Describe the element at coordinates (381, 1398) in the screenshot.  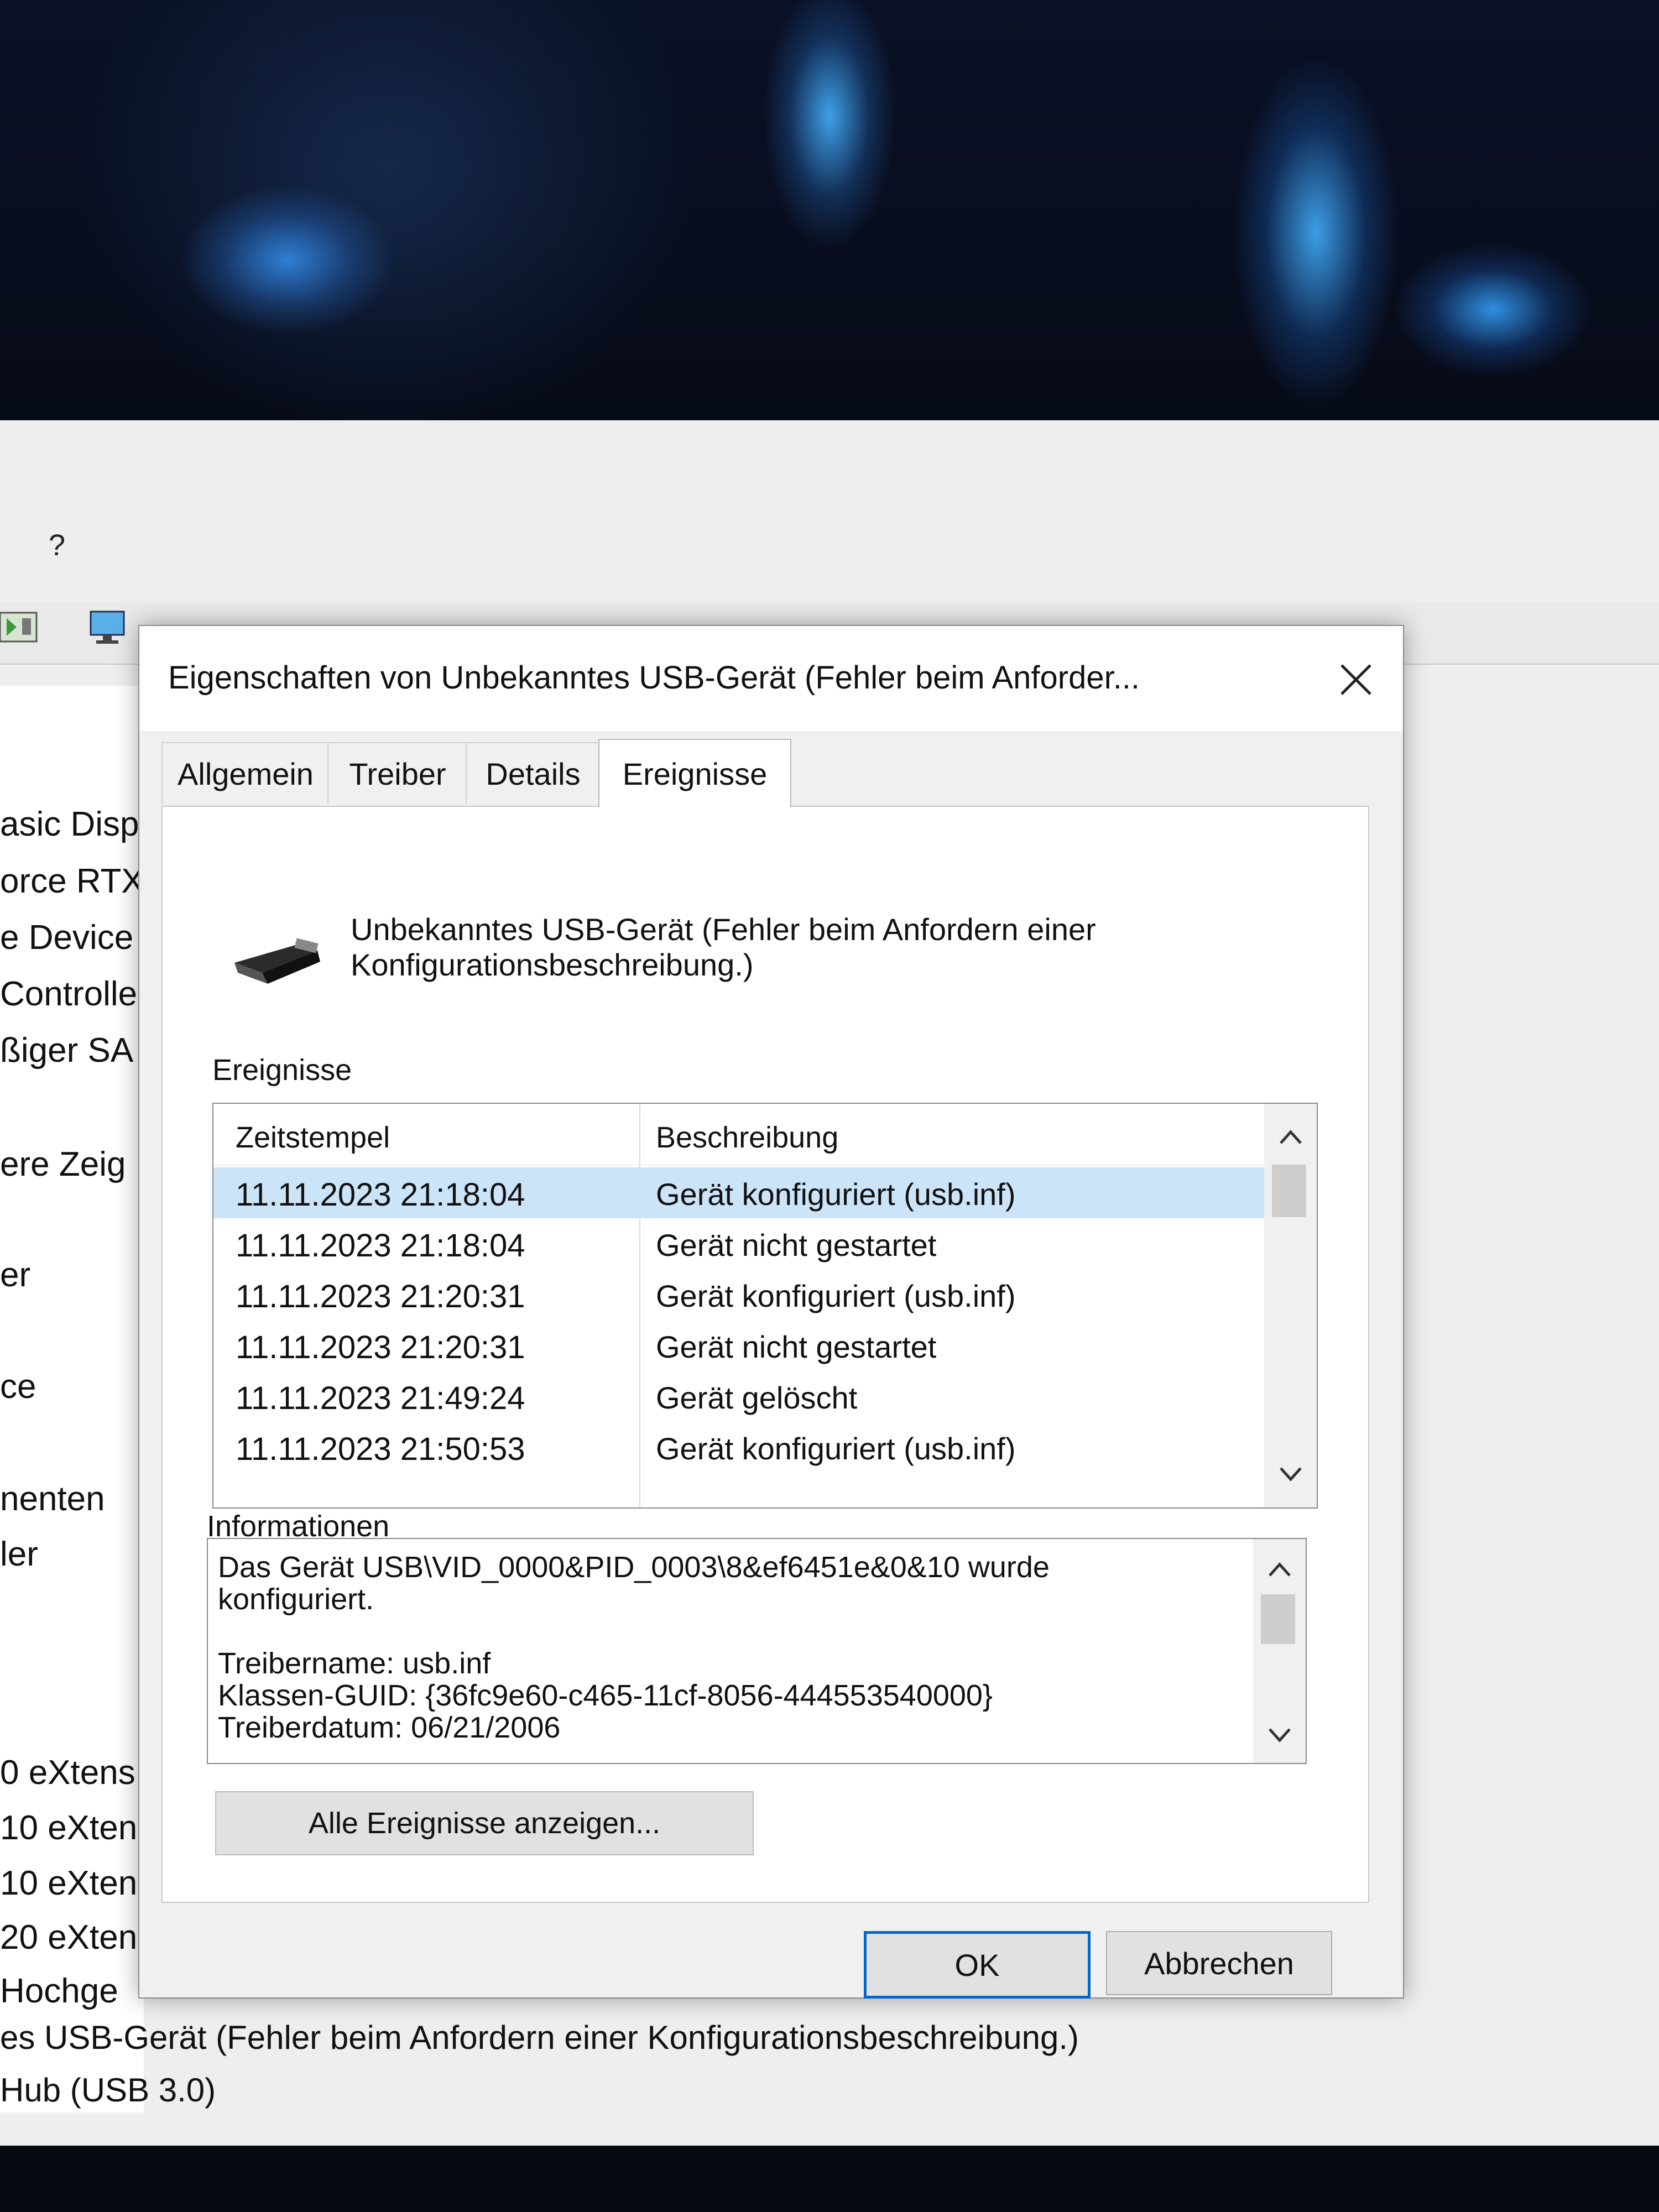
I see `event-timestamp: 11.11.2023 21:49:24` at that location.